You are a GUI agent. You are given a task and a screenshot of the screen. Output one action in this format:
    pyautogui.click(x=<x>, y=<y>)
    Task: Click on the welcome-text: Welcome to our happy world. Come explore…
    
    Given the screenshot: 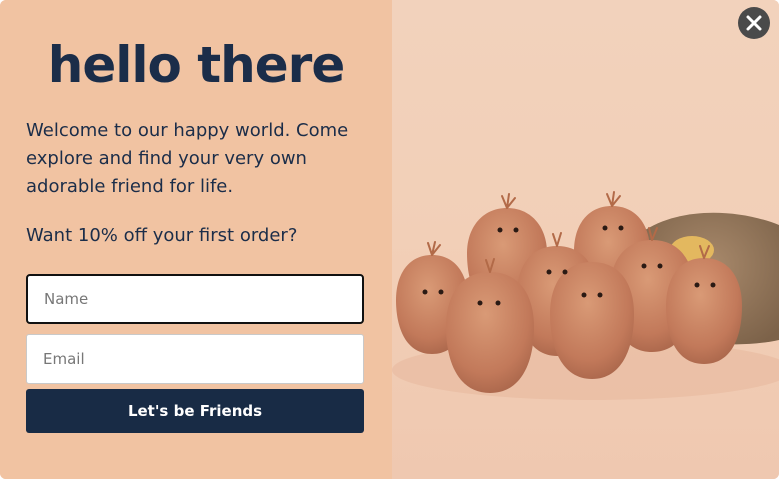 What is the action you would take?
    pyautogui.click(x=187, y=158)
    